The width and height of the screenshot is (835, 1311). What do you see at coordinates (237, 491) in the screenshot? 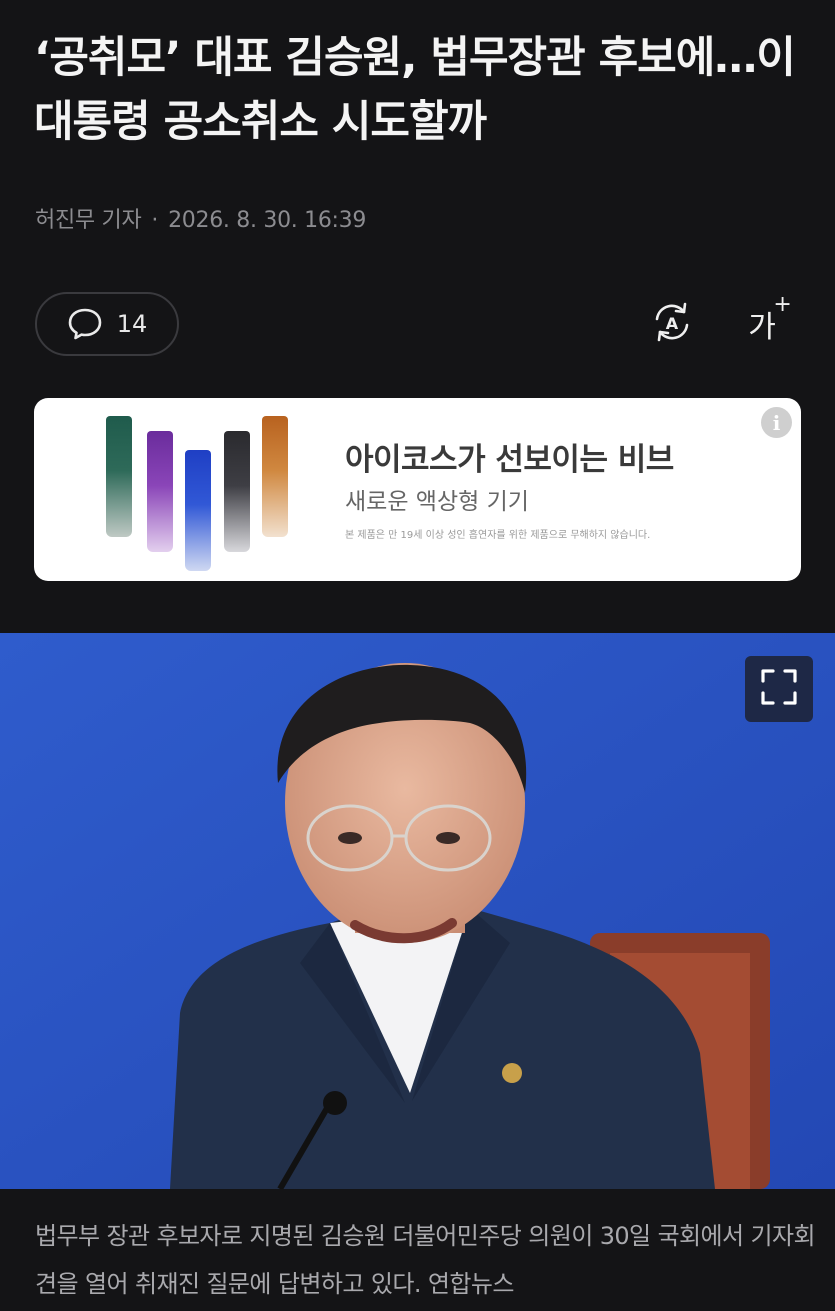
I see `product-black` at bounding box center [237, 491].